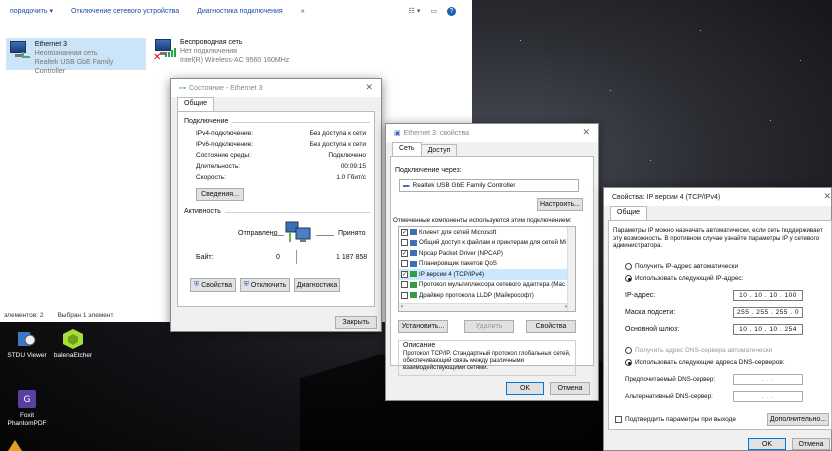 The height and width of the screenshot is (451, 832). I want to click on desktop-icon-stdu-viewer: STDU Viewer, so click(27, 344).